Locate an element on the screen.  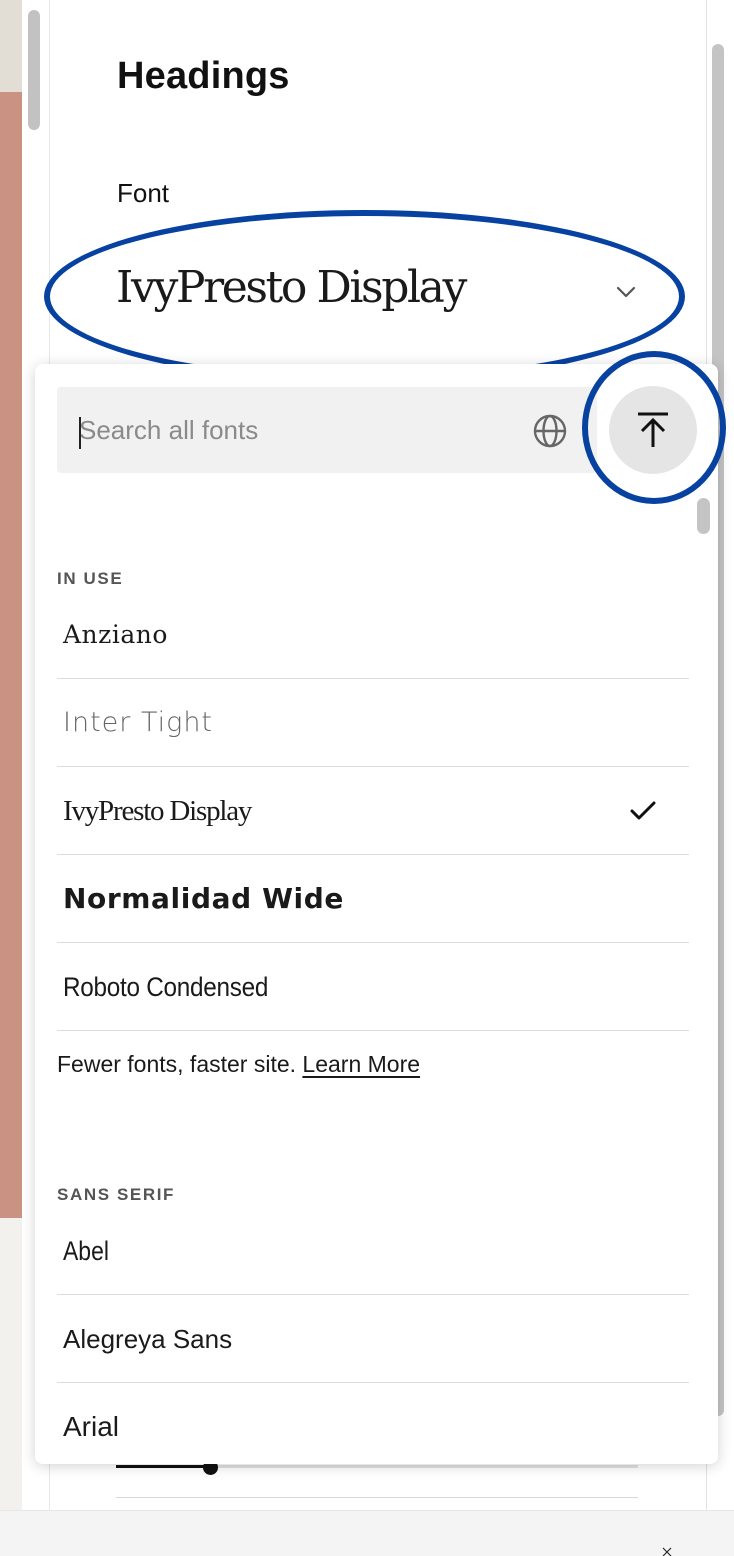
font-option-anziano: Anziano is located at coordinates (373, 635).